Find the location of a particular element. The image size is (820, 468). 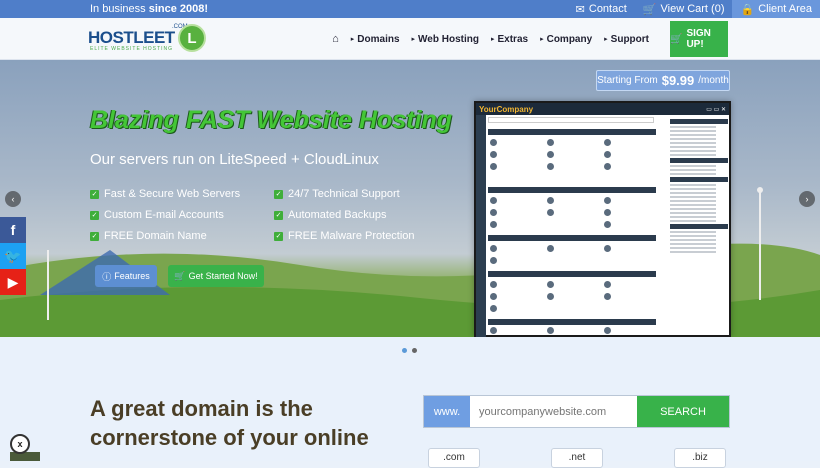

feature-label: FREE Malware Protection is located at coordinates (351, 236).